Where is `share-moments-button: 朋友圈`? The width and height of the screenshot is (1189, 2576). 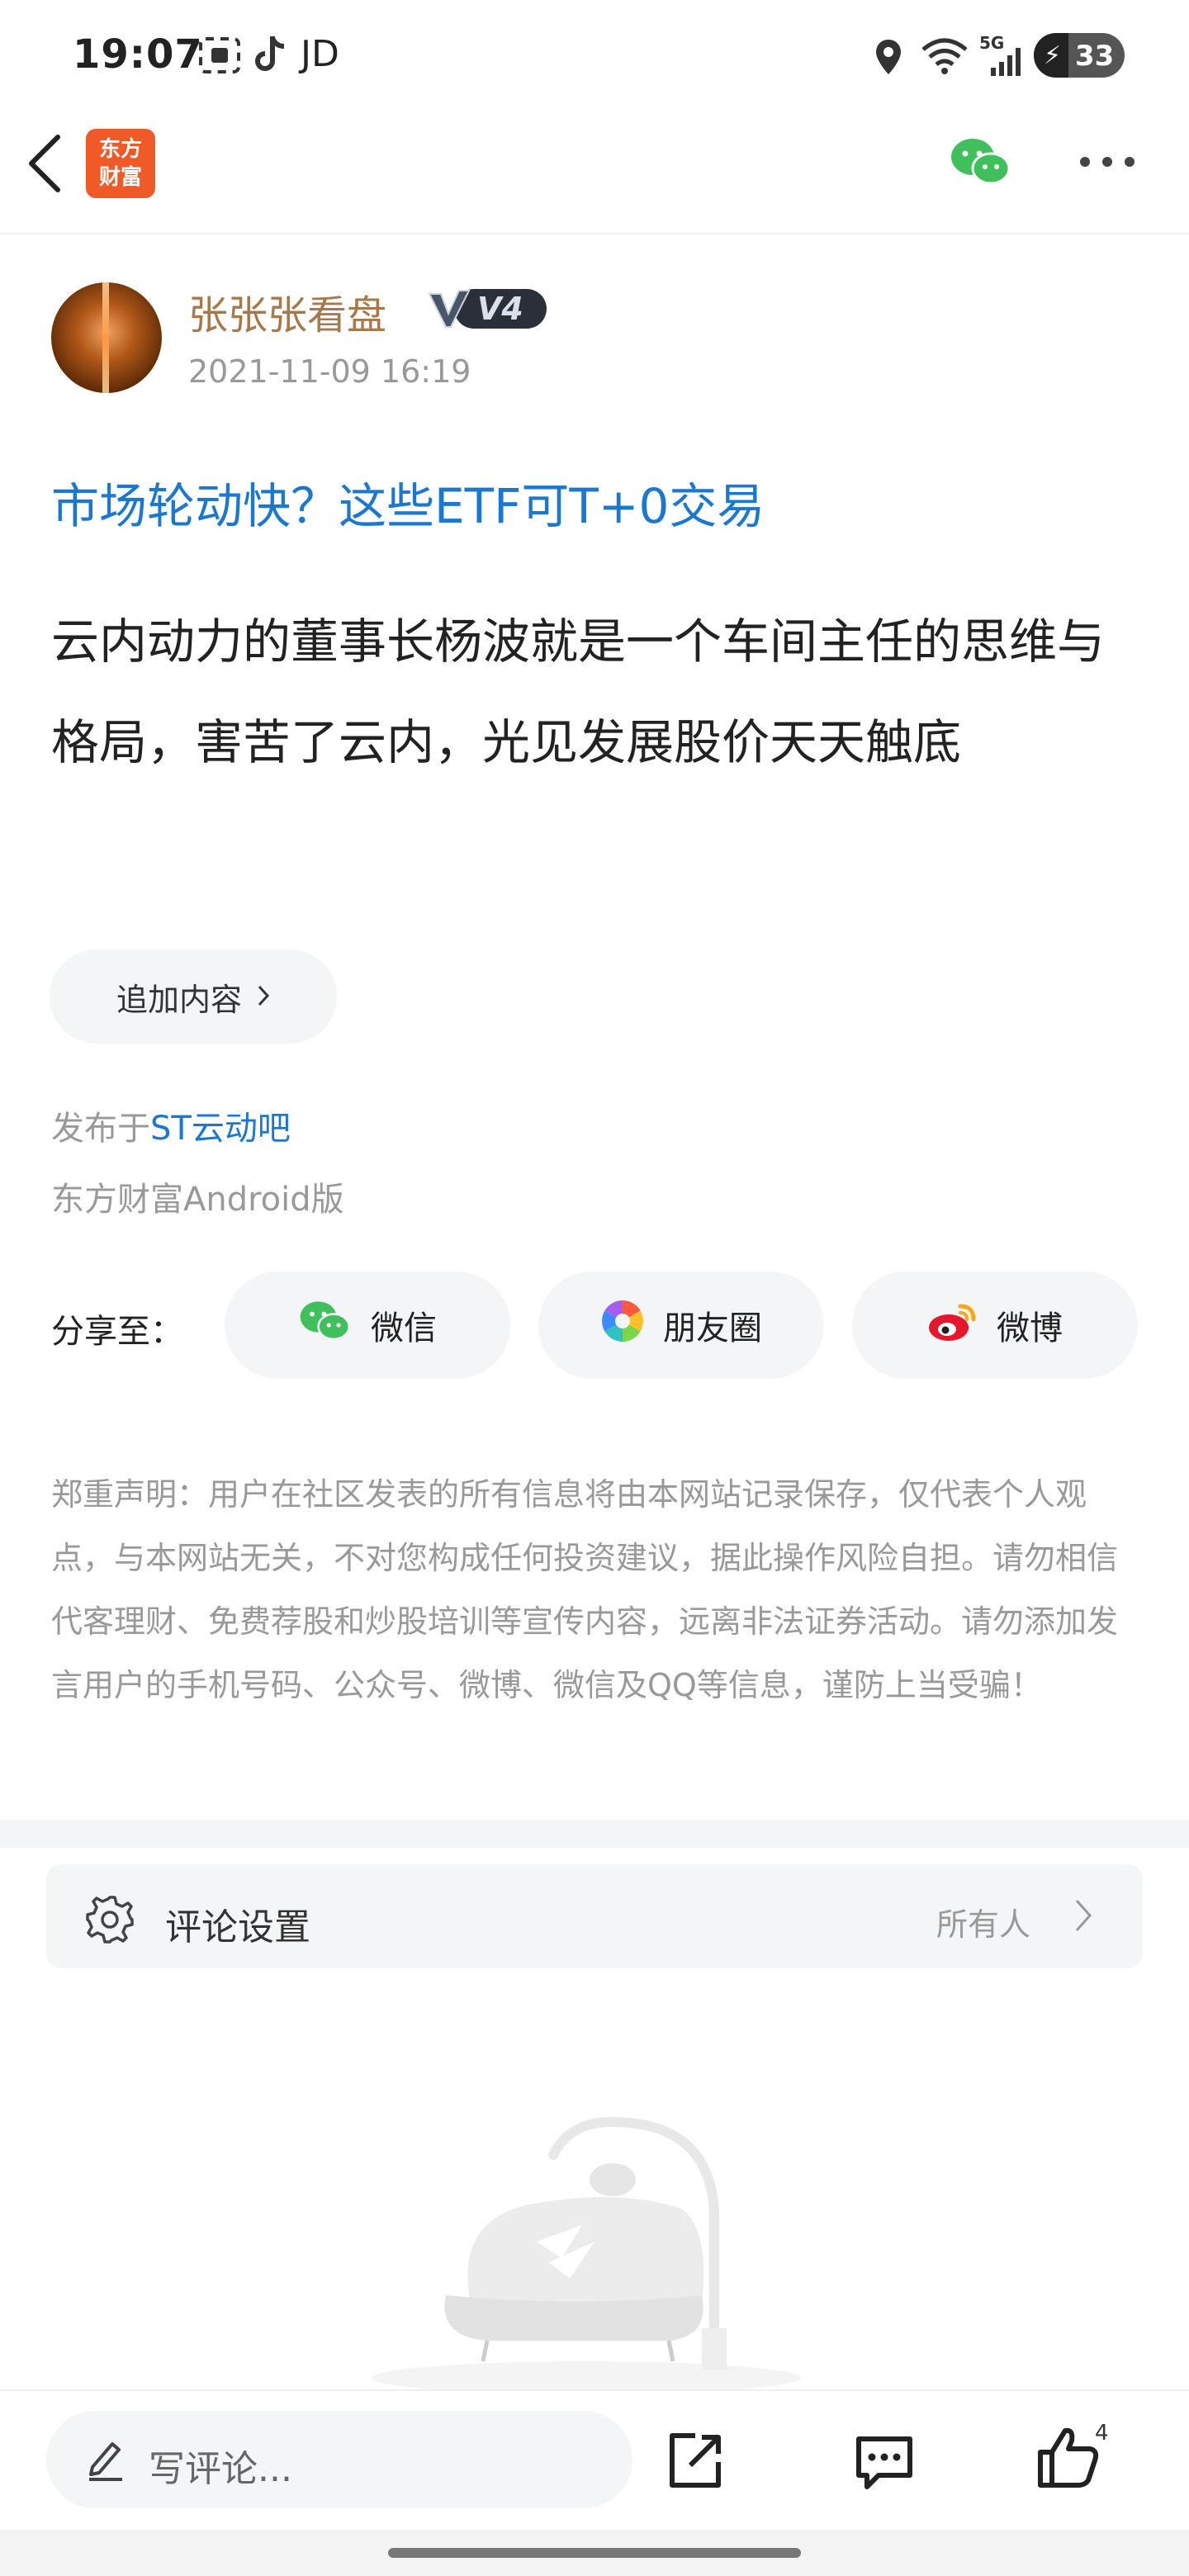
share-moments-button: 朋友圈 is located at coordinates (681, 1325).